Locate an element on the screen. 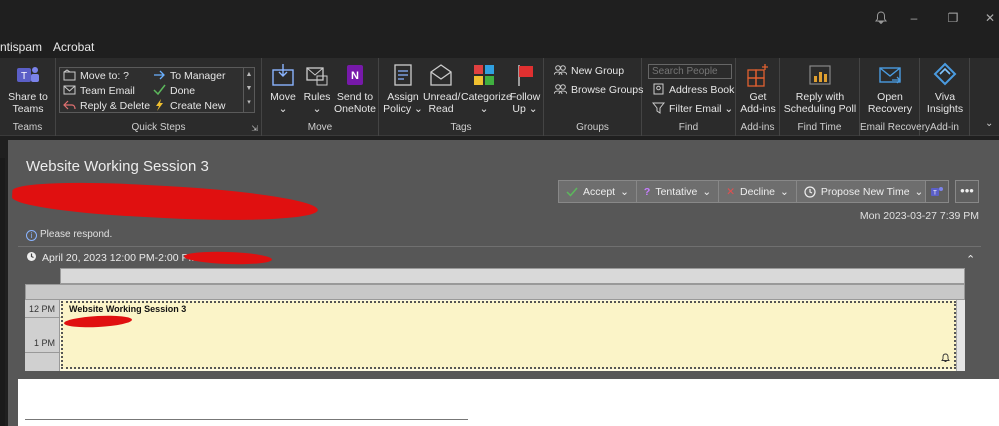 Image resolution: width=999 pixels, height=426 pixels. group-teams: T Share to Teams Teams is located at coordinates (28, 97).